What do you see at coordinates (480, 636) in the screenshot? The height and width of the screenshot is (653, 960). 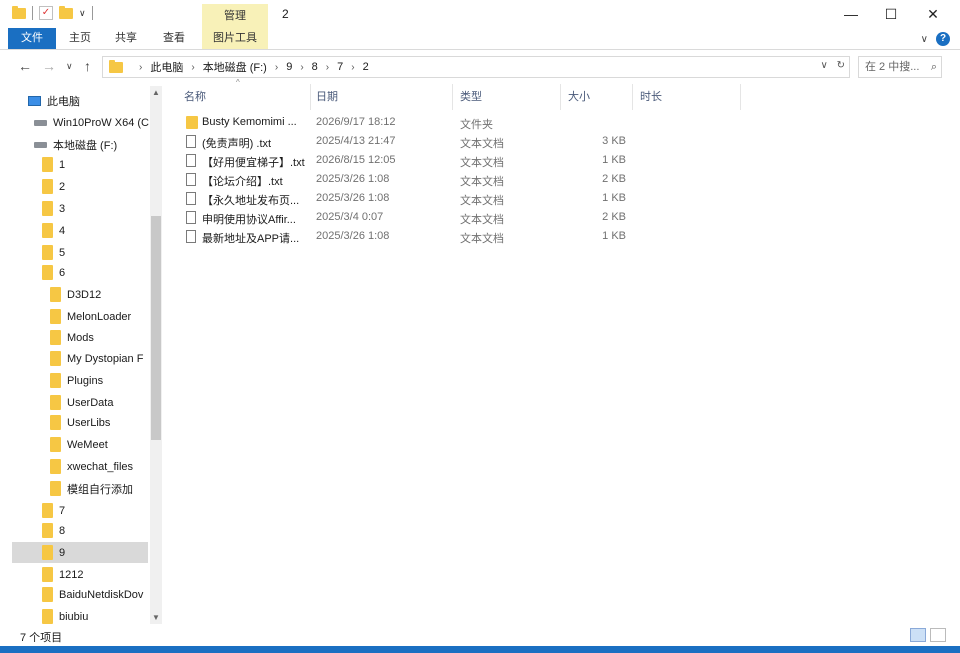 I see `status-bar: 7 个项目` at bounding box center [480, 636].